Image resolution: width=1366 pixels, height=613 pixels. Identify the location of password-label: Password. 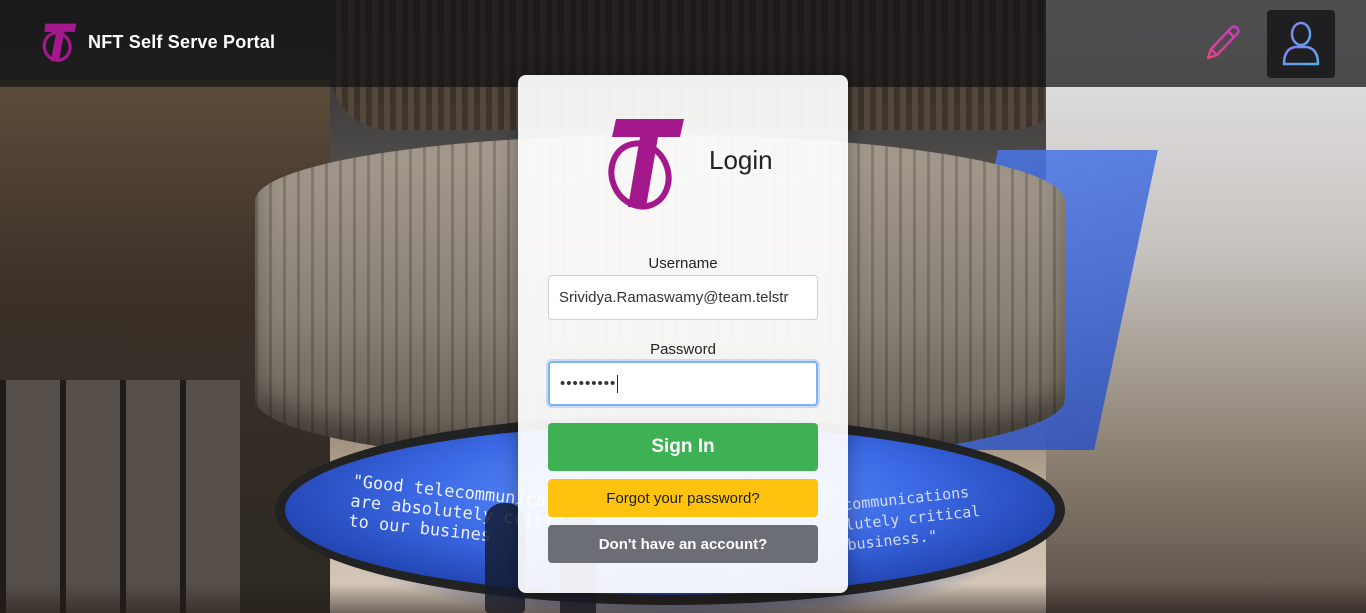
(683, 349).